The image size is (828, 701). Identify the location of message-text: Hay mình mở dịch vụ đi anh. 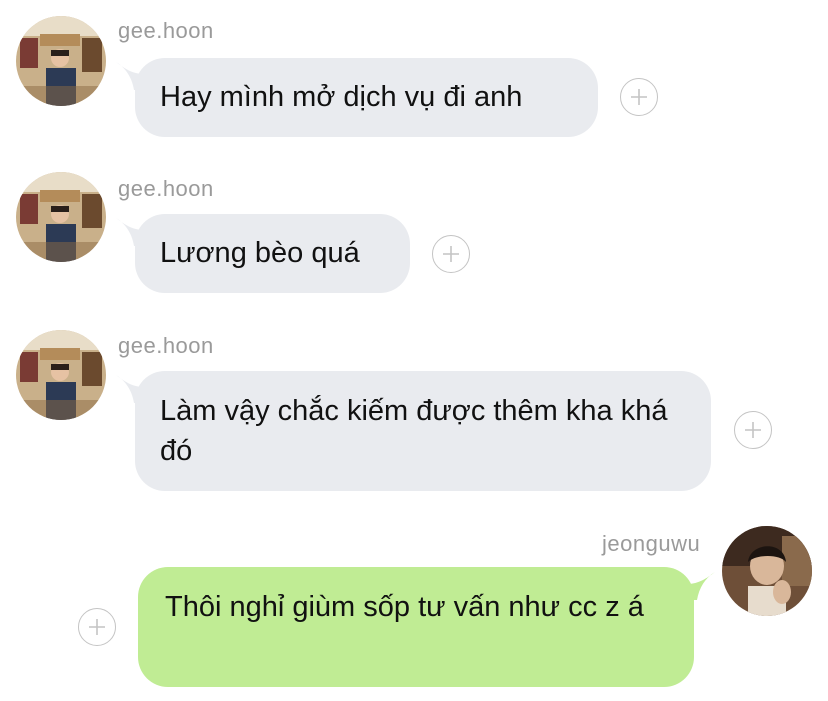
(341, 97).